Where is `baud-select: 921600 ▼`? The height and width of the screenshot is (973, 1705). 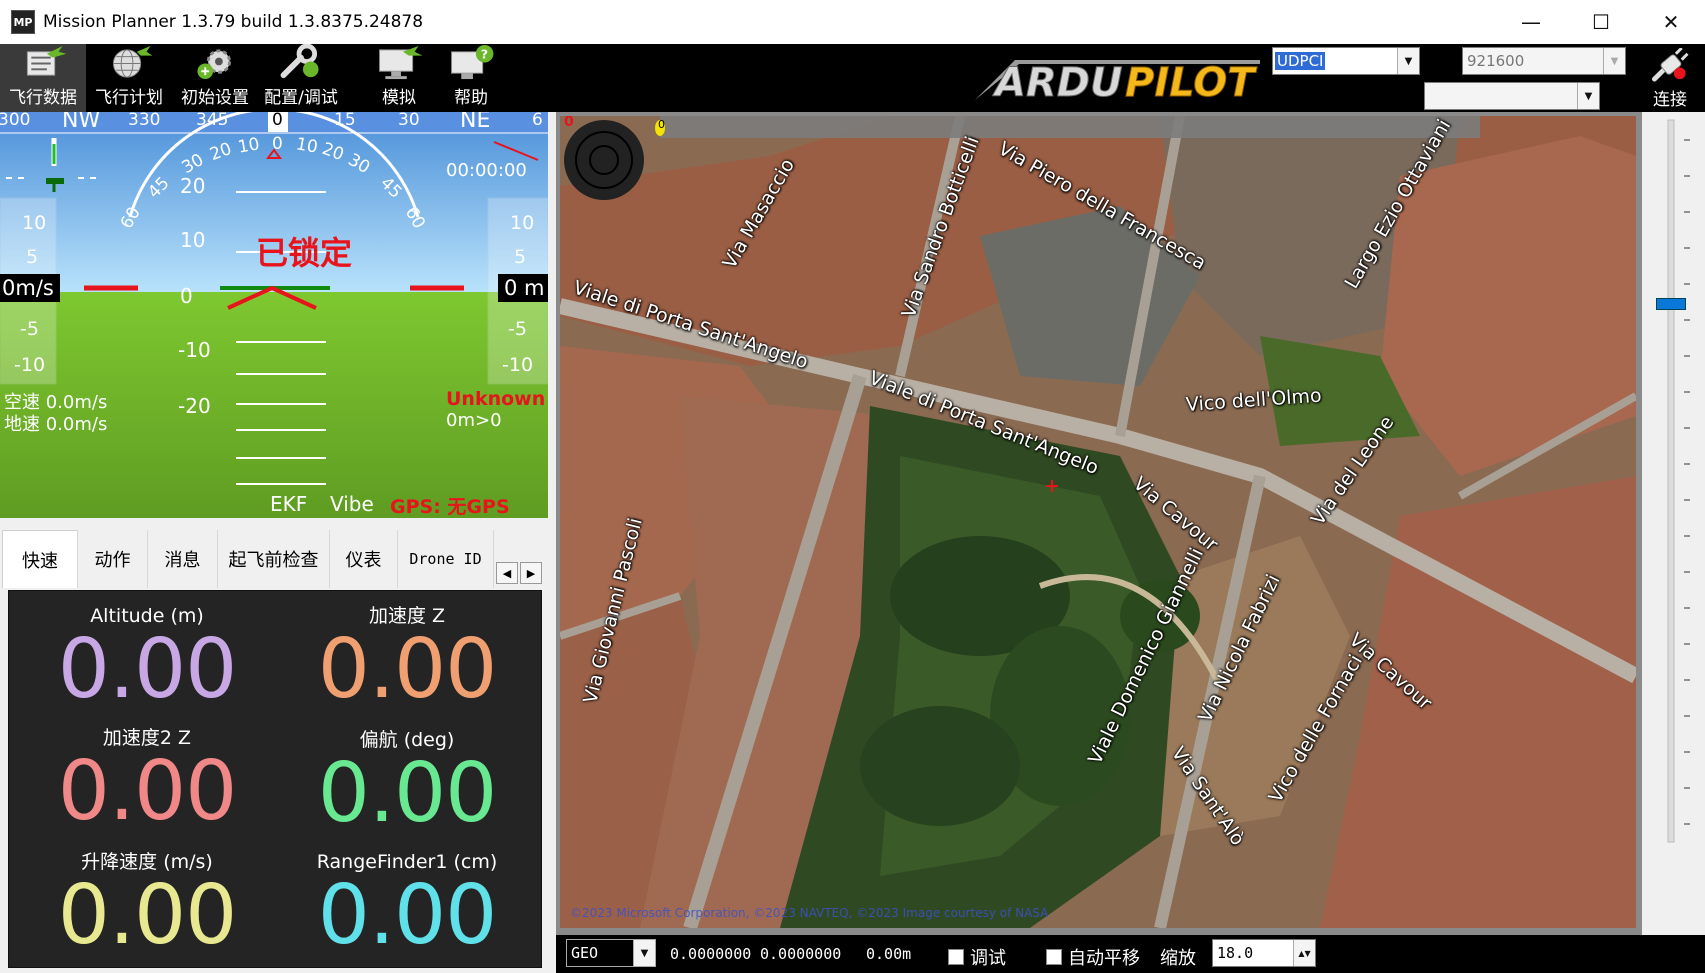 baud-select: 921600 ▼ is located at coordinates (1544, 61).